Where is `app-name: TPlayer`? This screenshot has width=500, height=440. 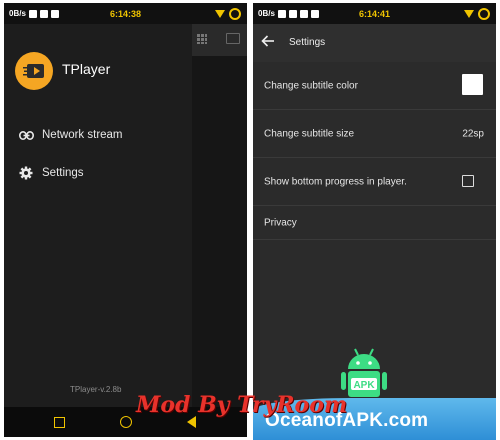 app-name: TPlayer is located at coordinates (86, 69).